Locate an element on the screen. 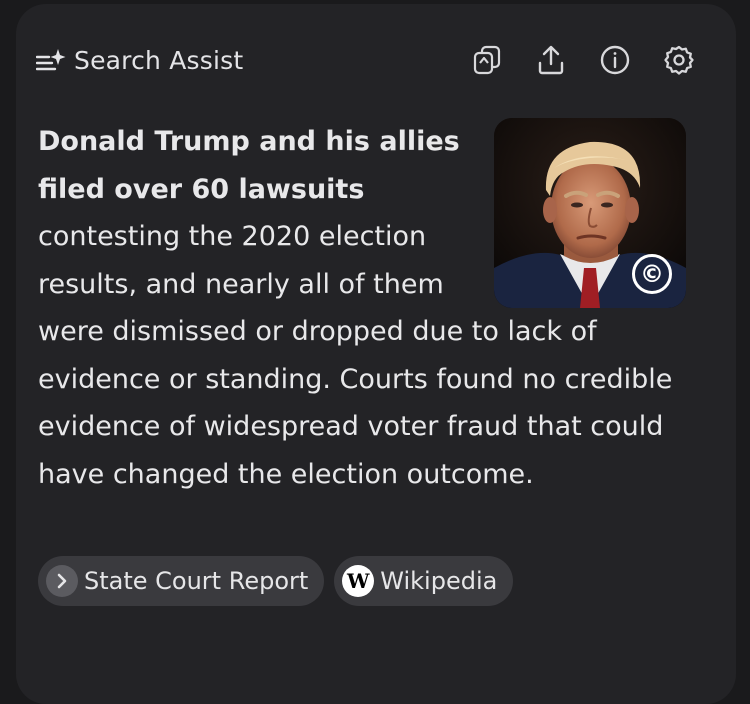  share-icon is located at coordinates (551, 60).